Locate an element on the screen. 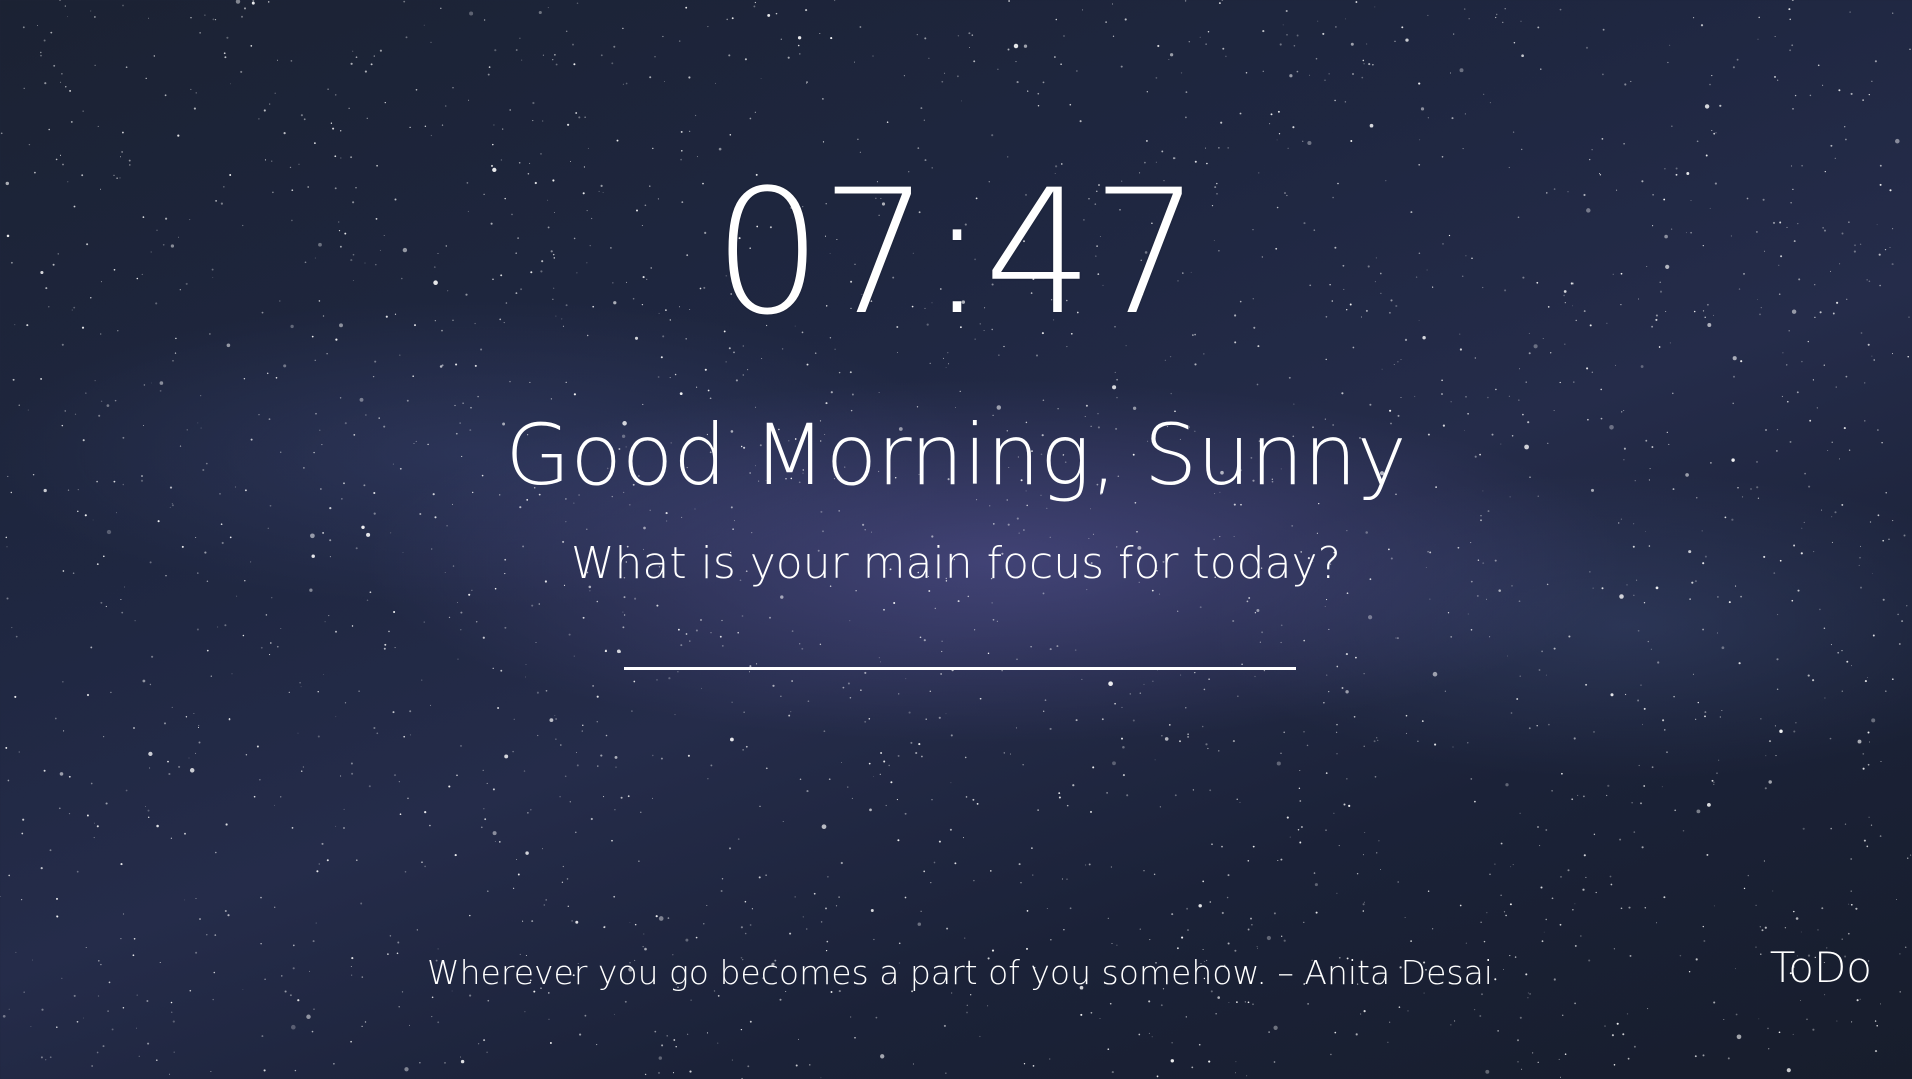  clock-time: 07:47 is located at coordinates (957, 252).